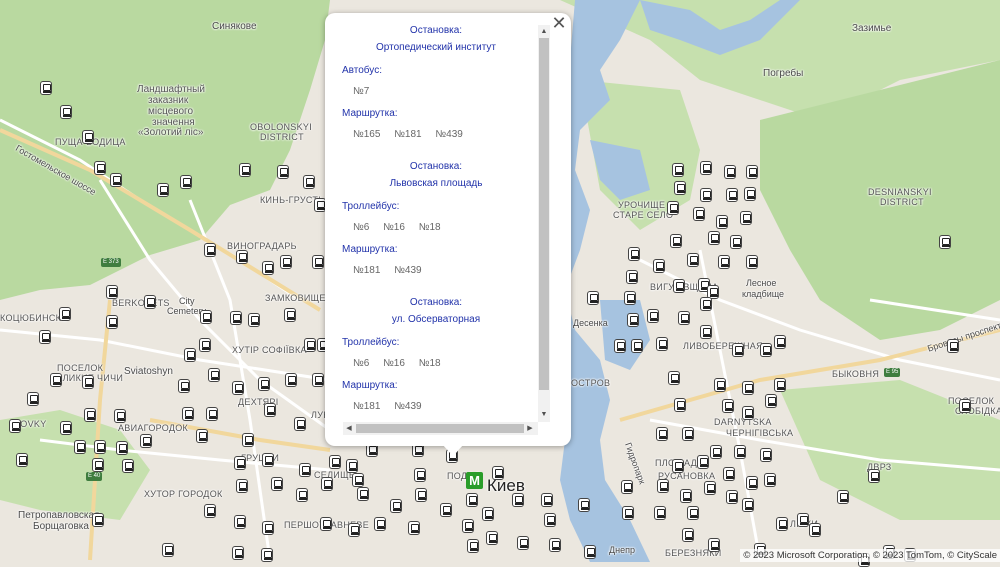 This screenshot has width=1000, height=567. Describe the element at coordinates (436, 47) in the screenshot. I see `stop-name: Ортопедический институт` at that location.